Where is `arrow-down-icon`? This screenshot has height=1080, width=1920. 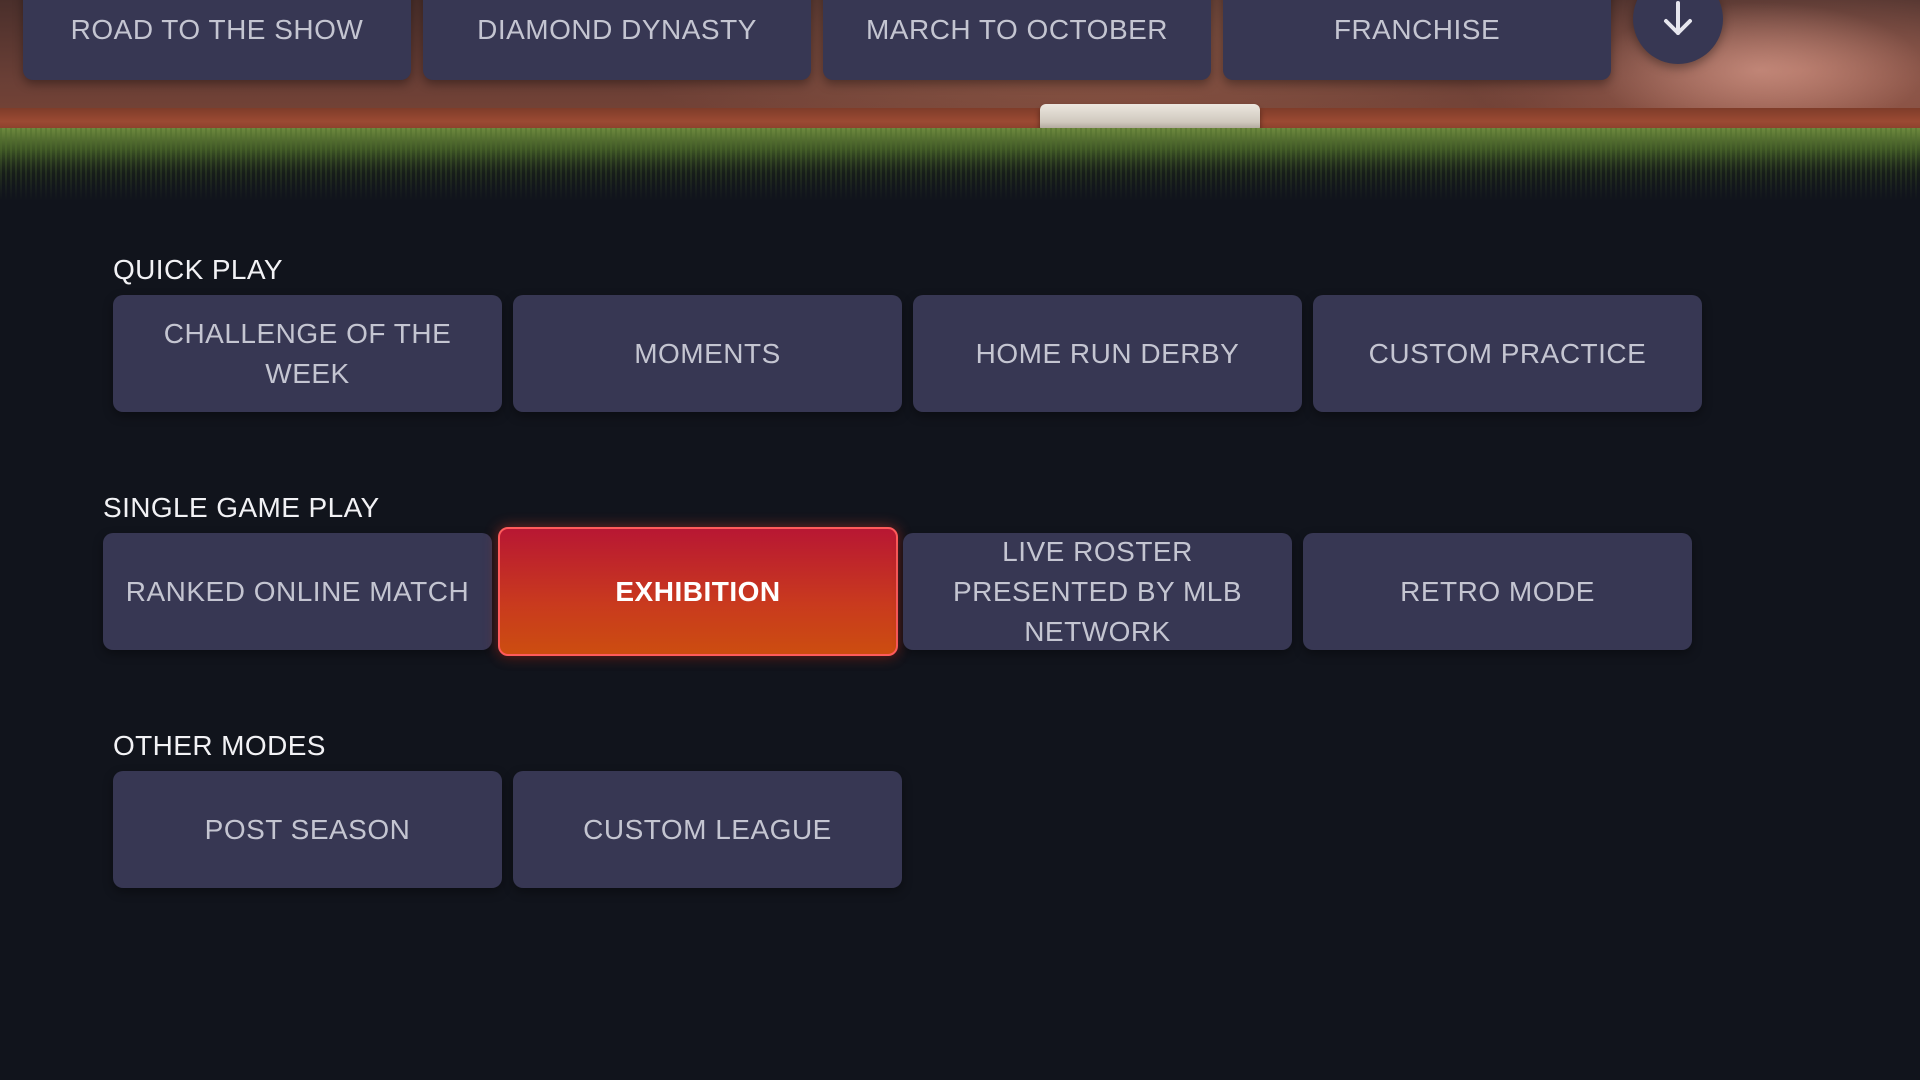 arrow-down-icon is located at coordinates (1678, 18).